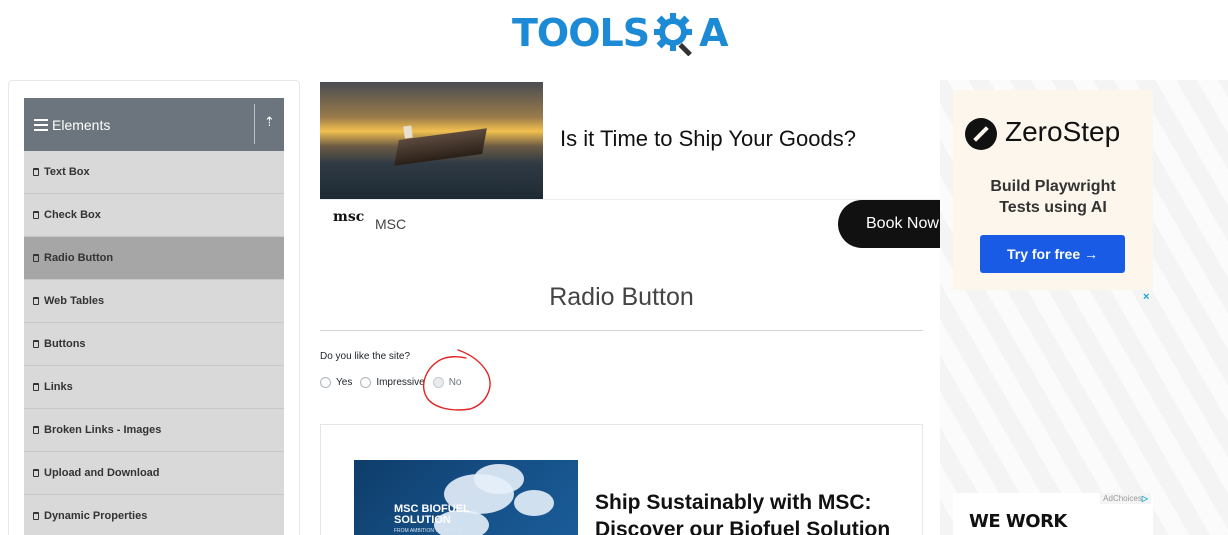 This screenshot has width=1228, height=535. What do you see at coordinates (67, 172) in the screenshot?
I see `sidebar-item-label: Text Box` at bounding box center [67, 172].